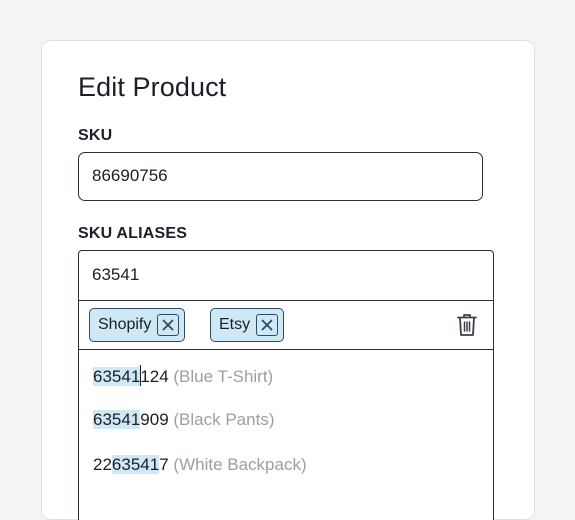 This screenshot has height=520, width=575. Describe the element at coordinates (235, 324) in the screenshot. I see `chip-label: Etsy` at that location.